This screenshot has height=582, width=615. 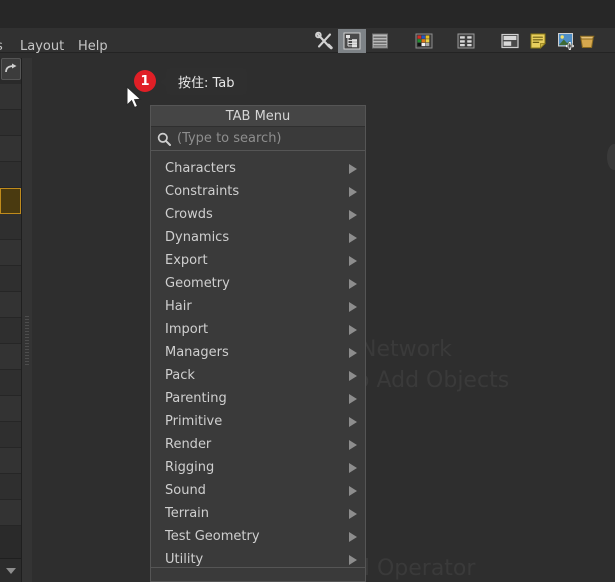 I want to click on tab-menu-item: Characters, so click(x=258, y=168).